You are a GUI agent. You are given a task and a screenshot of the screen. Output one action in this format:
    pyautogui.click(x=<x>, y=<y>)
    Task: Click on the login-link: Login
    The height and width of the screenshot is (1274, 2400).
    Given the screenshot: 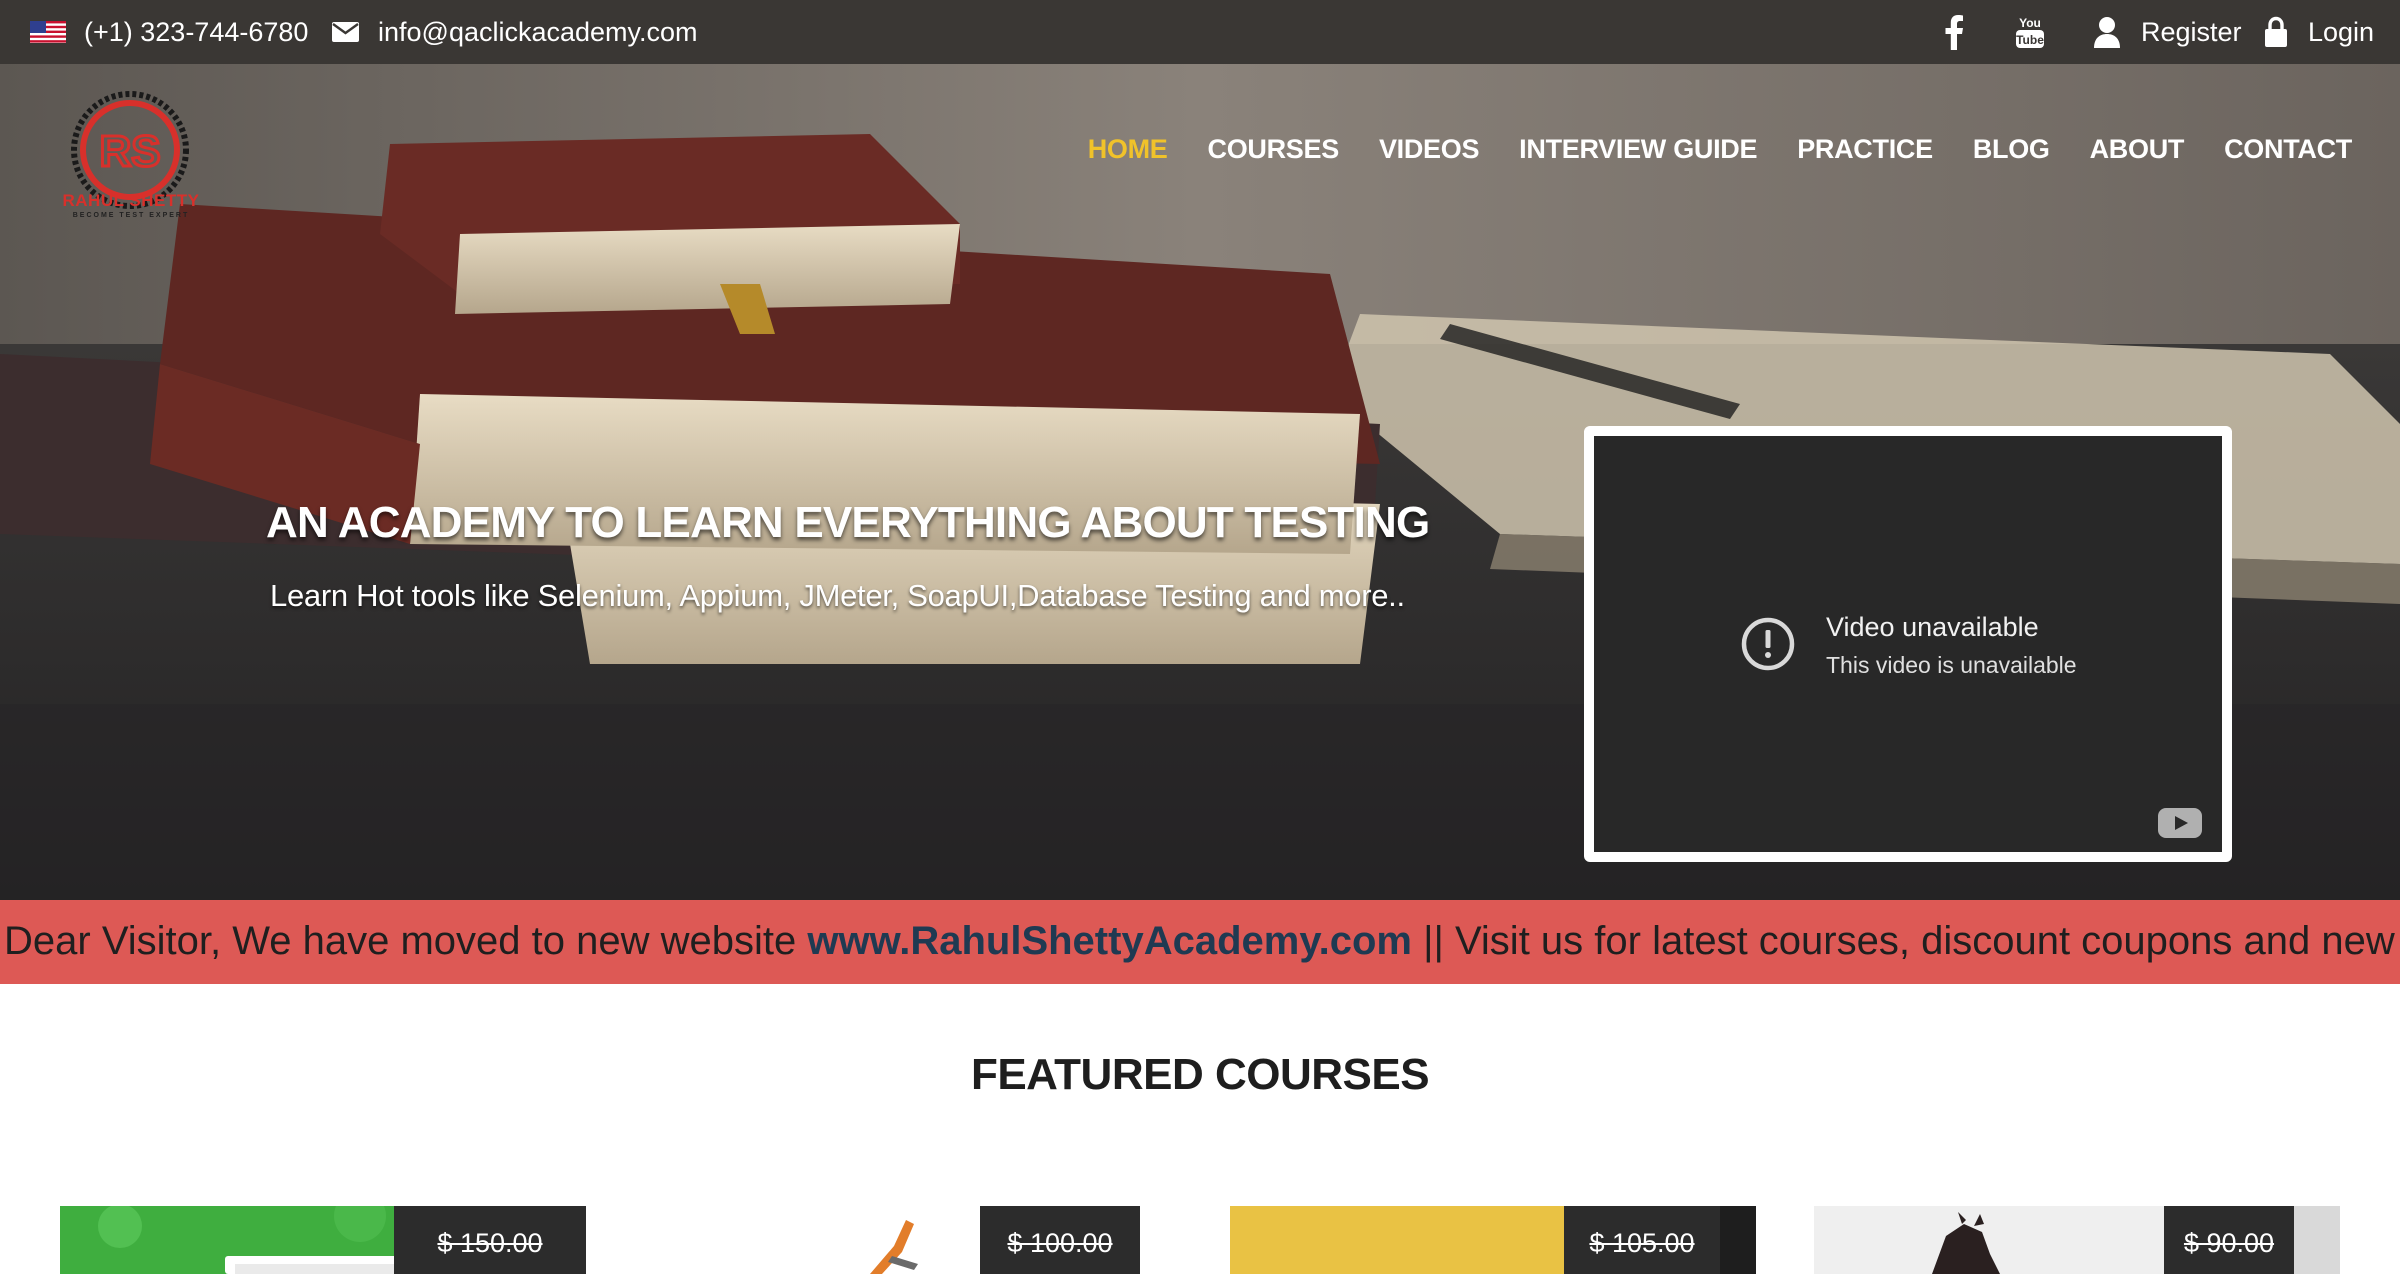 What is the action you would take?
    pyautogui.click(x=2341, y=32)
    